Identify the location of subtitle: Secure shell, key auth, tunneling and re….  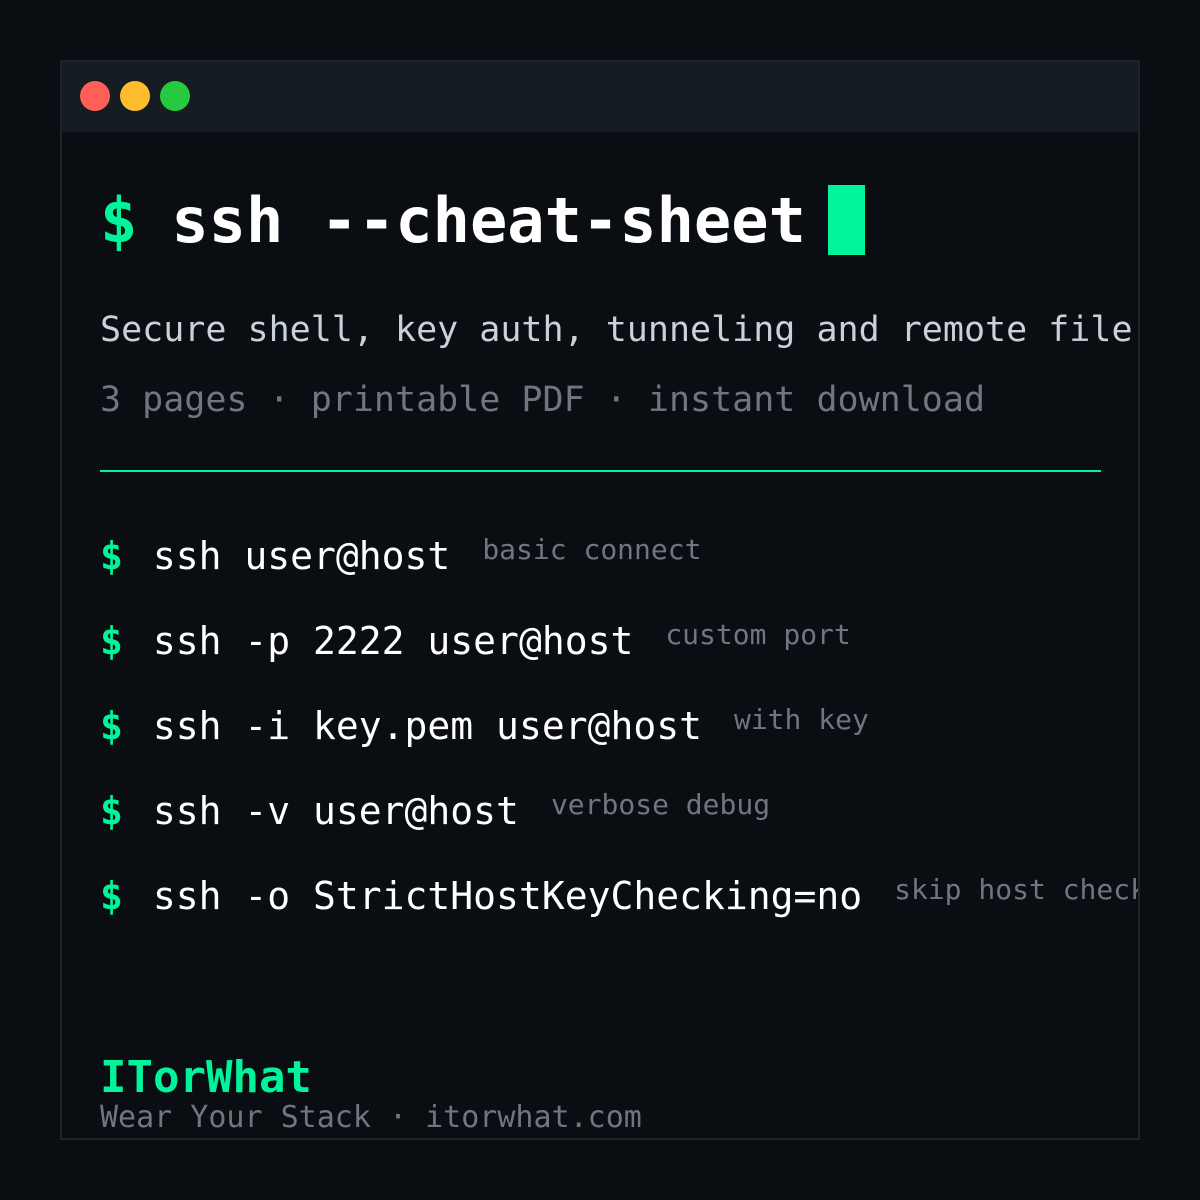
(616, 330).